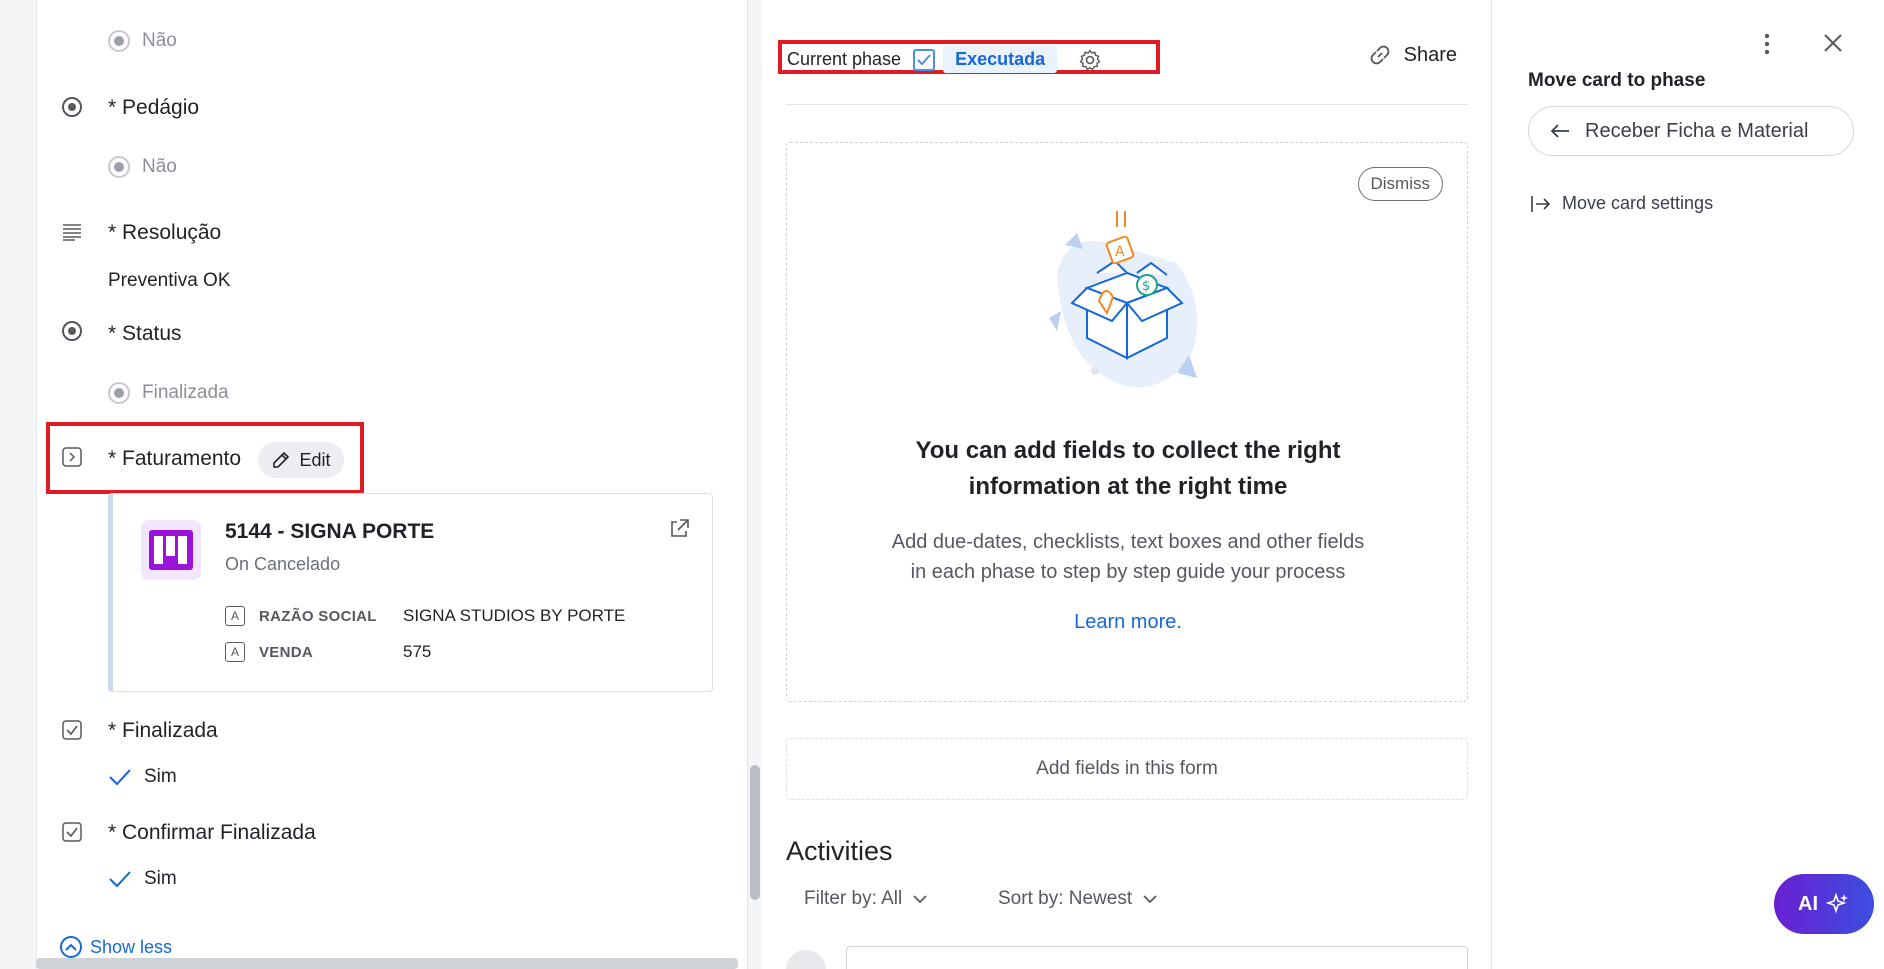  Describe the element at coordinates (1127, 104) in the screenshot. I see `divider` at that location.